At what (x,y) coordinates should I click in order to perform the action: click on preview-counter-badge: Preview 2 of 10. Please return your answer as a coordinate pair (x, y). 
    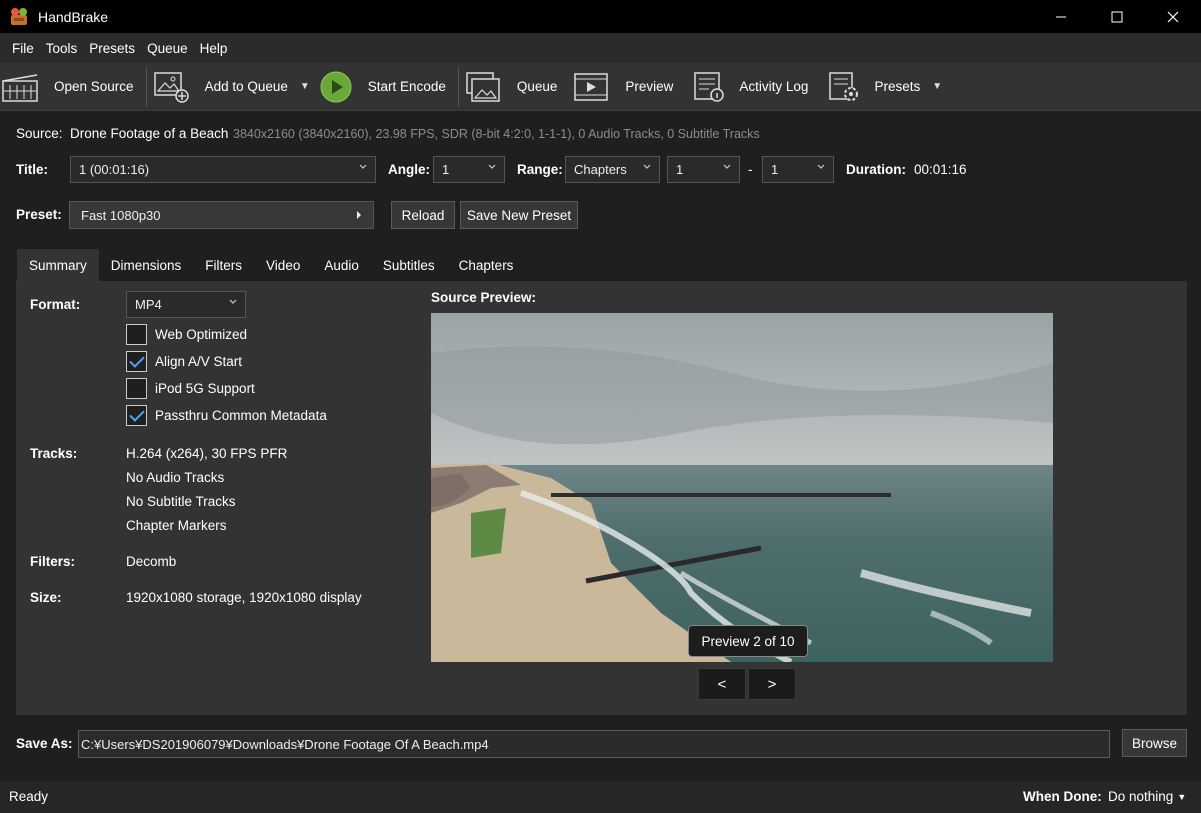
    Looking at the image, I should click on (748, 641).